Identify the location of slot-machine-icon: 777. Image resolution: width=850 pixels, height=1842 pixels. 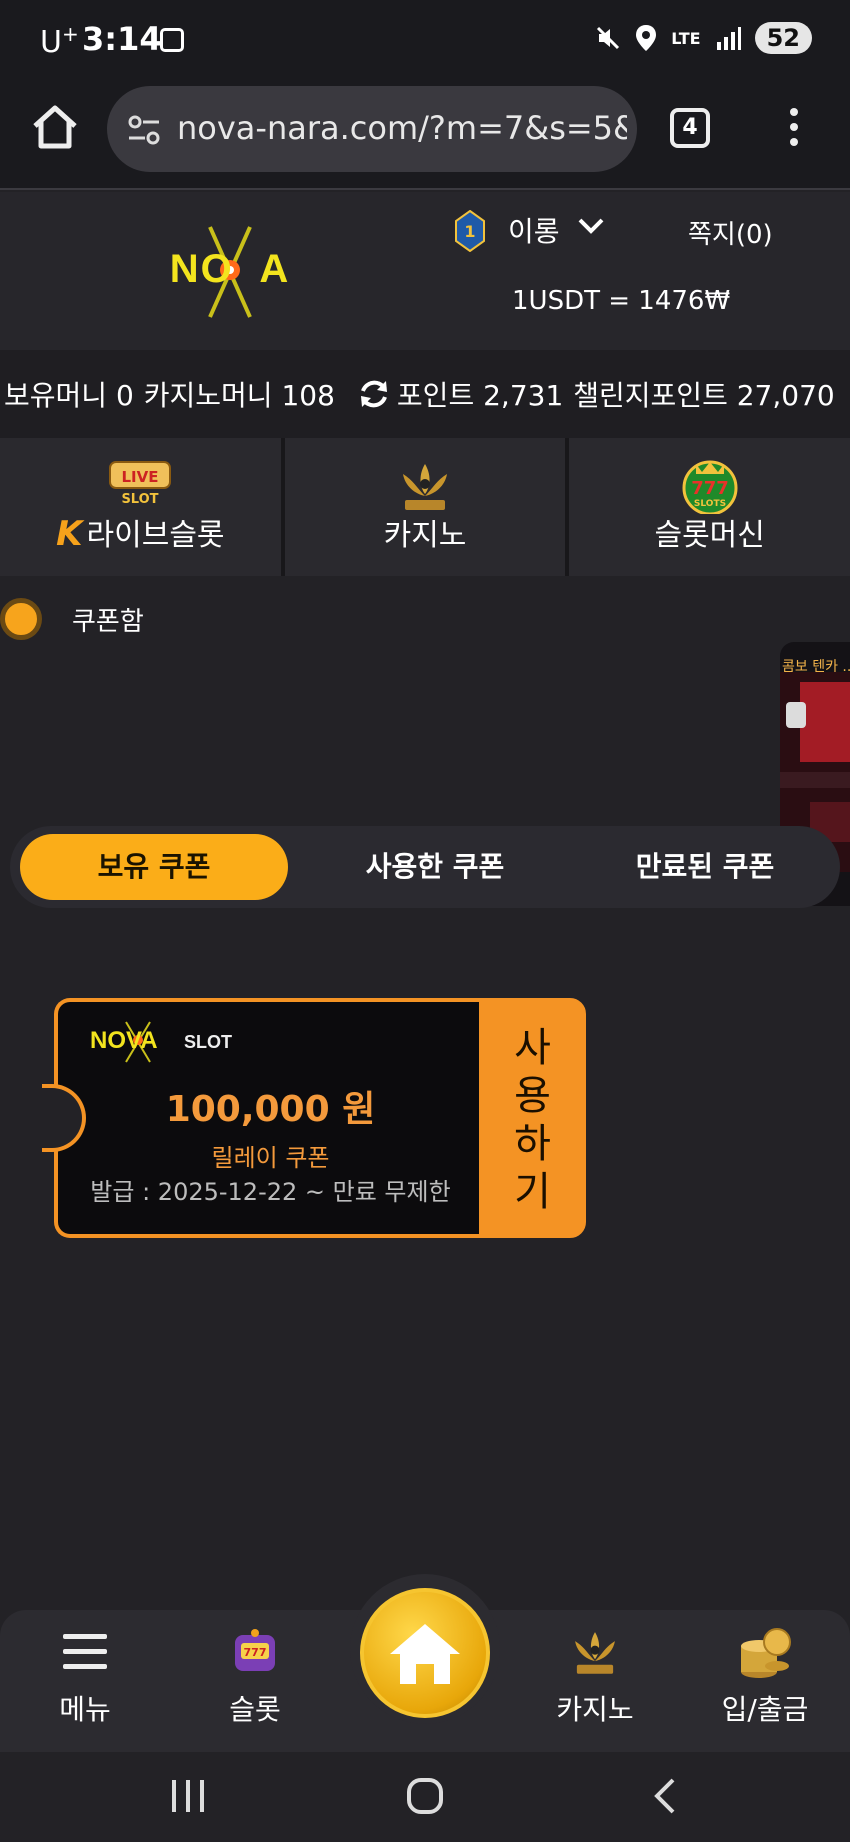
(255, 1650).